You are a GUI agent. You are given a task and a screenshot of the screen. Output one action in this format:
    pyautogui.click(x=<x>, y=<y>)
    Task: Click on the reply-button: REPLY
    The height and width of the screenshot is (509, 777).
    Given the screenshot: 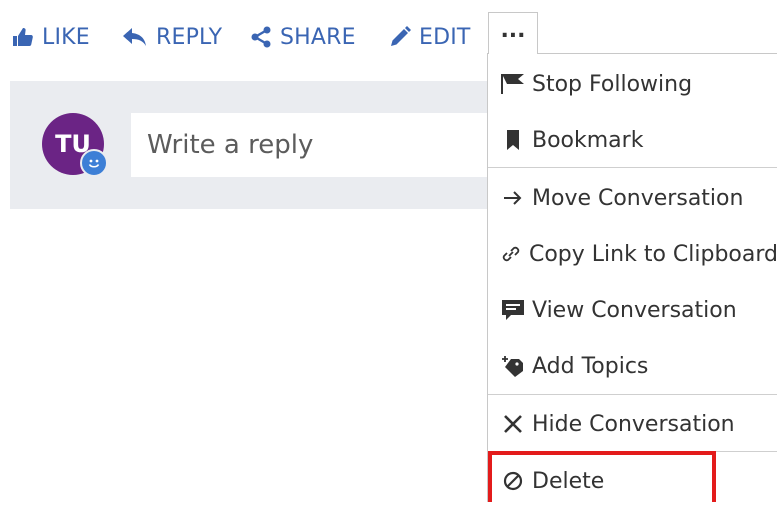 What is the action you would take?
    pyautogui.click(x=172, y=37)
    